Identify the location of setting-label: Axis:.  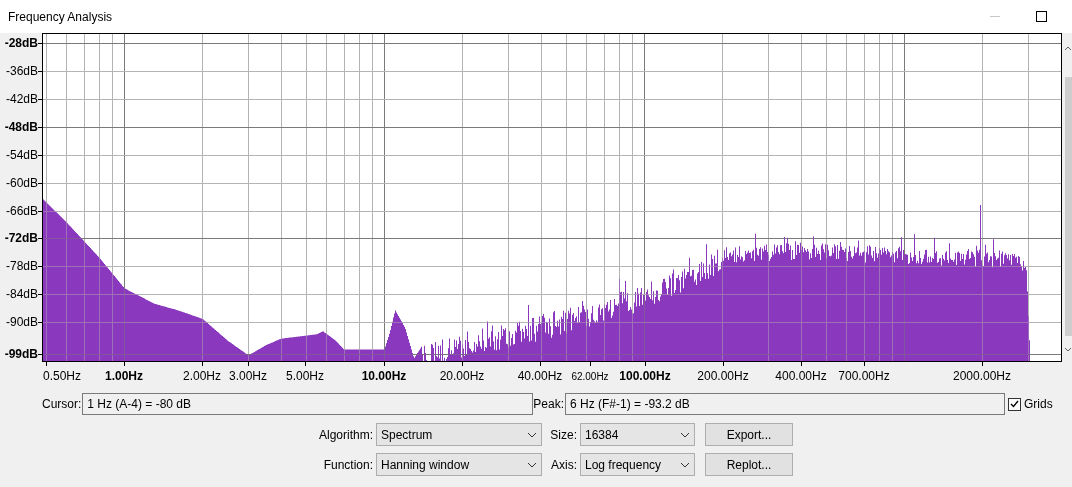
(564, 465).